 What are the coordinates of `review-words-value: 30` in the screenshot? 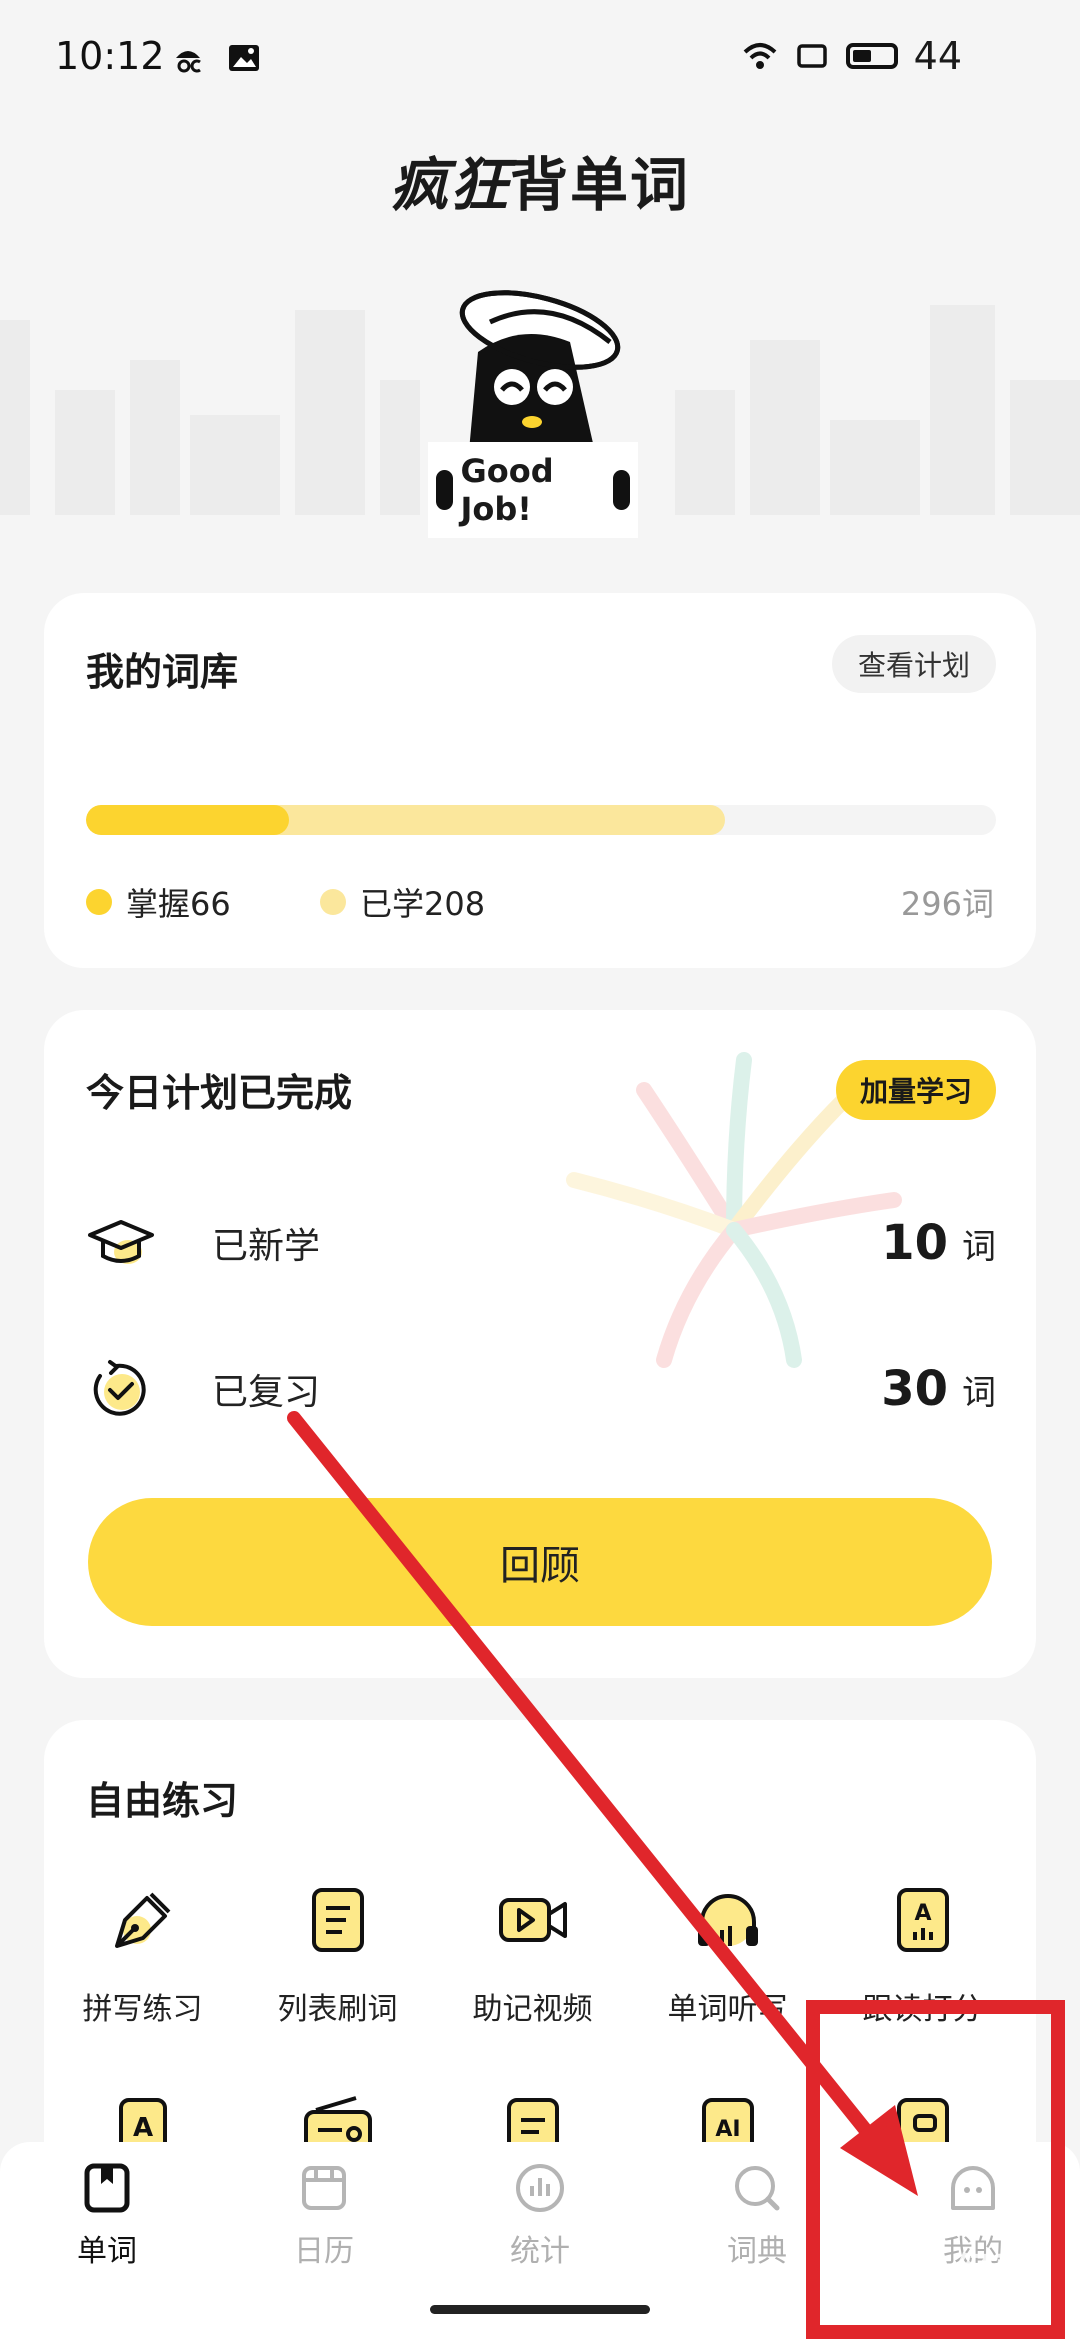 It's located at (914, 1389).